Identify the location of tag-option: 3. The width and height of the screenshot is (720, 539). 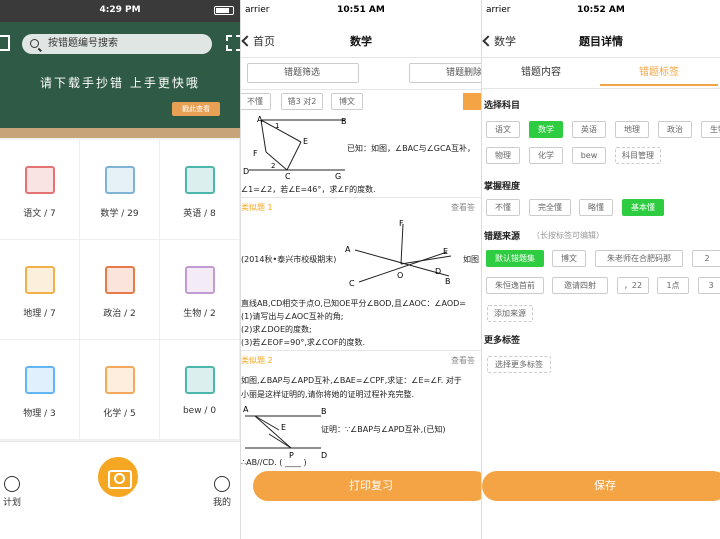
(709, 285).